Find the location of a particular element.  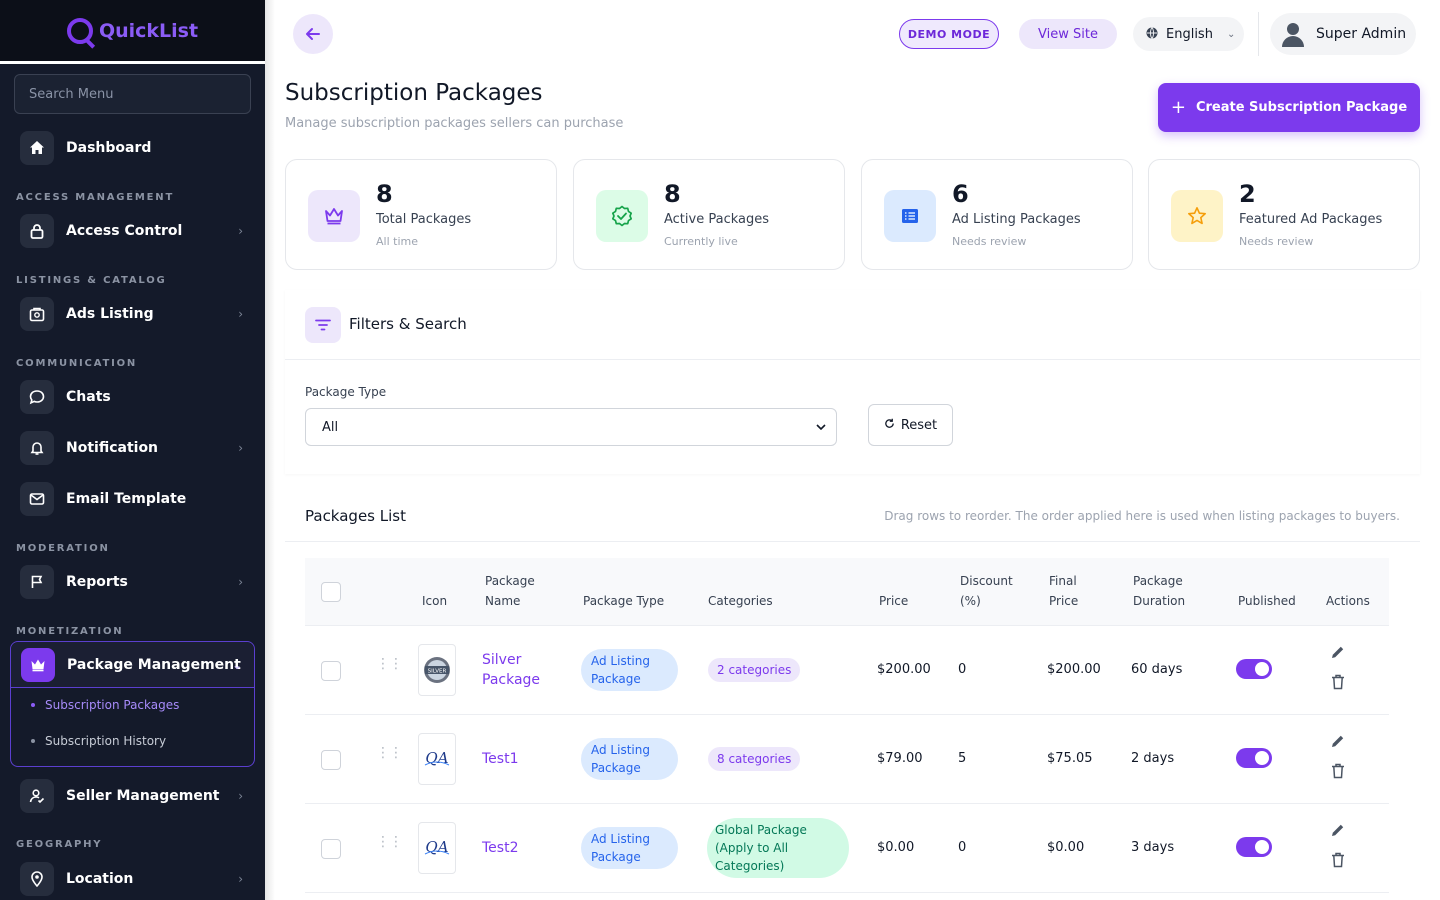

price-cell: $200.00 is located at coordinates (904, 669).